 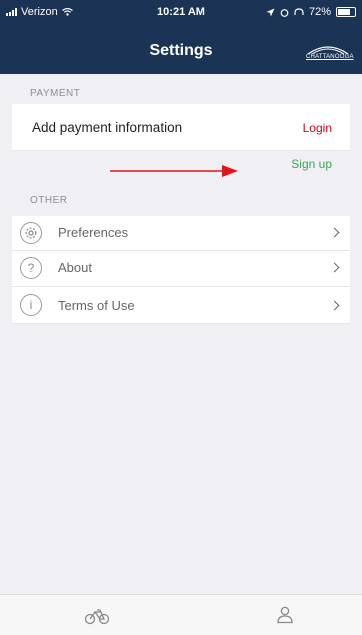 What do you see at coordinates (181, 614) in the screenshot?
I see `tab-bar` at bounding box center [181, 614].